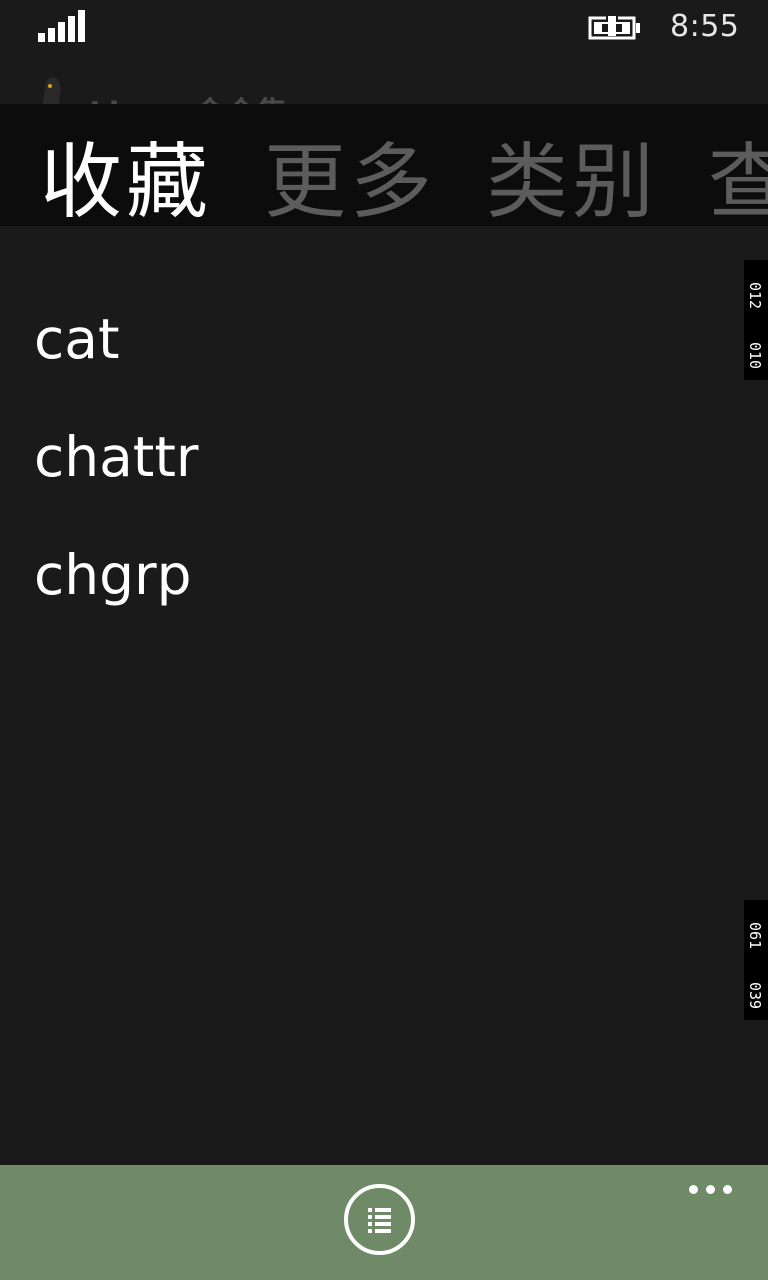 This screenshot has height=1280, width=768. What do you see at coordinates (384, 28) in the screenshot?
I see `status-bar: 8:55` at bounding box center [384, 28].